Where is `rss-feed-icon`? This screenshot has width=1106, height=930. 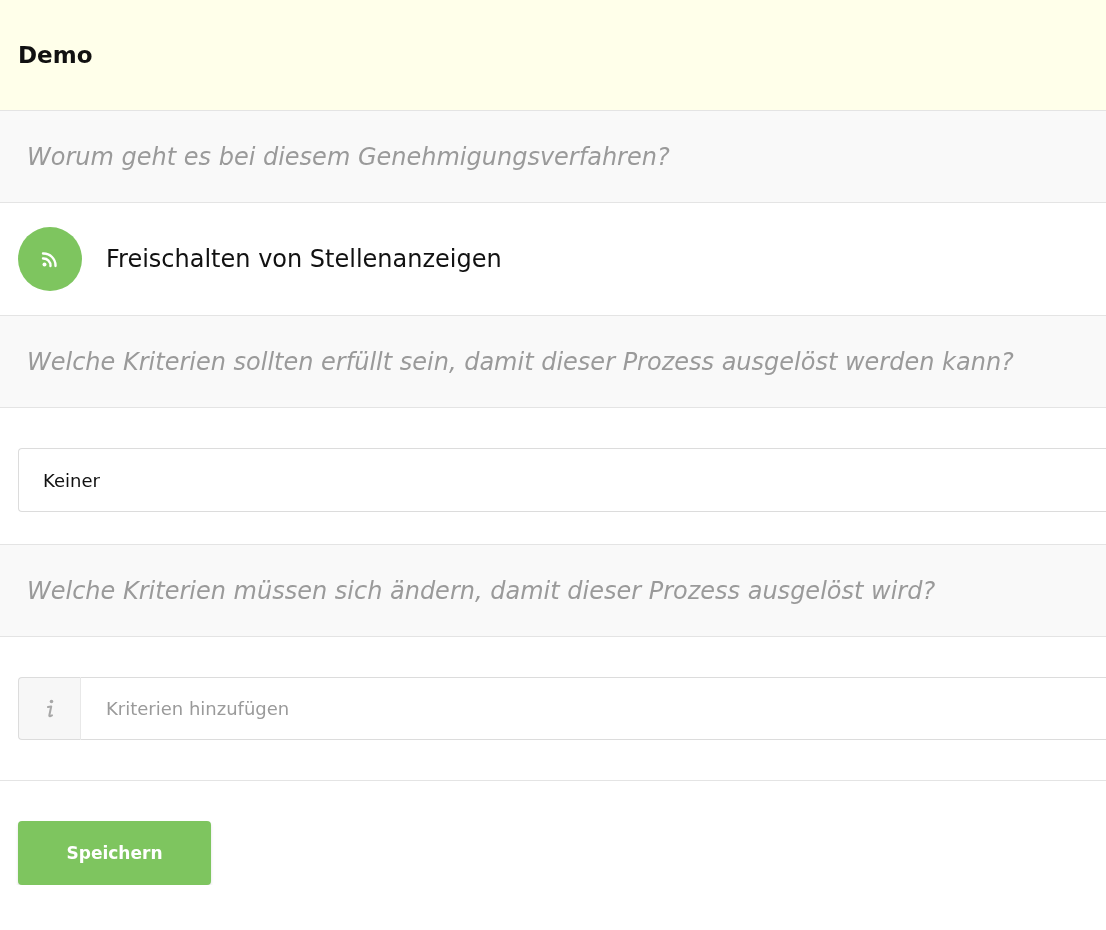 rss-feed-icon is located at coordinates (50, 259).